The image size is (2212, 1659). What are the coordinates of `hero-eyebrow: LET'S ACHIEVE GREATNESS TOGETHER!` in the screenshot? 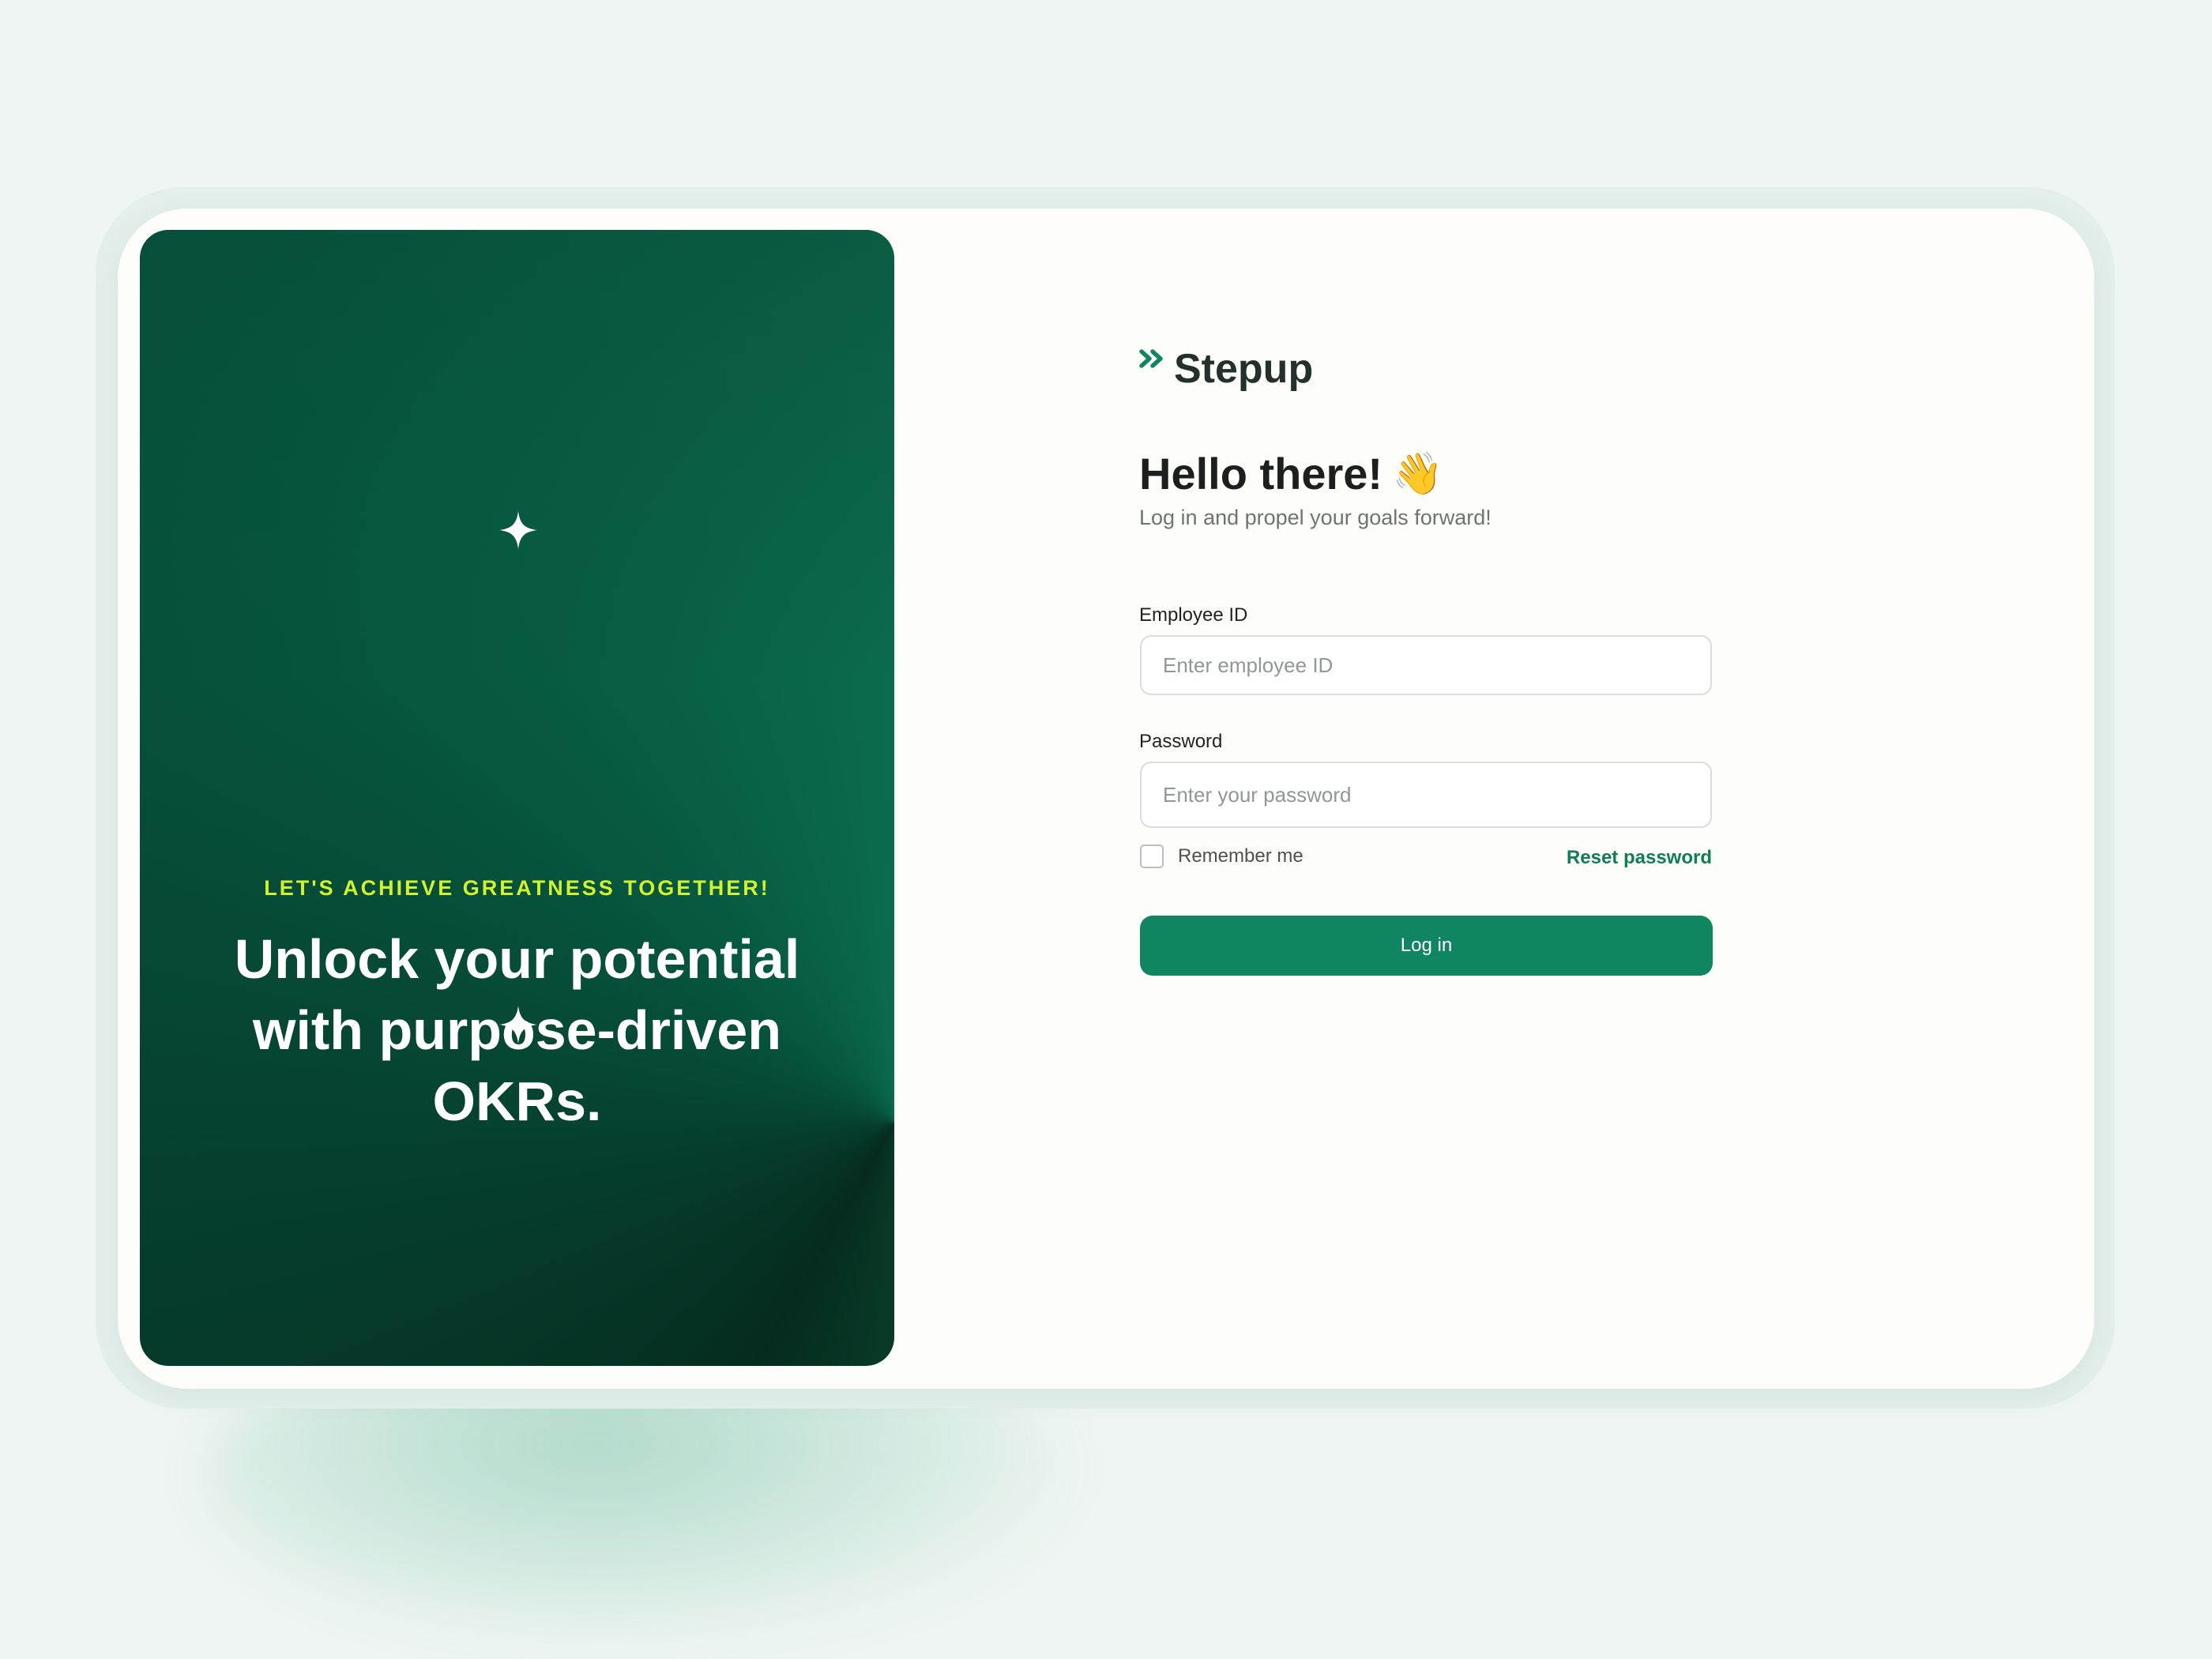 It's located at (517, 888).